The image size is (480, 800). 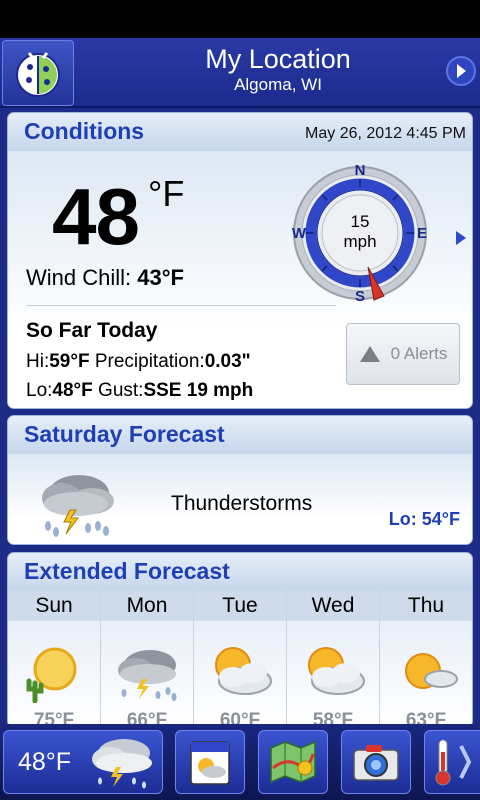 I want to click on gust-value: SSE 19 mph, so click(x=198, y=390).